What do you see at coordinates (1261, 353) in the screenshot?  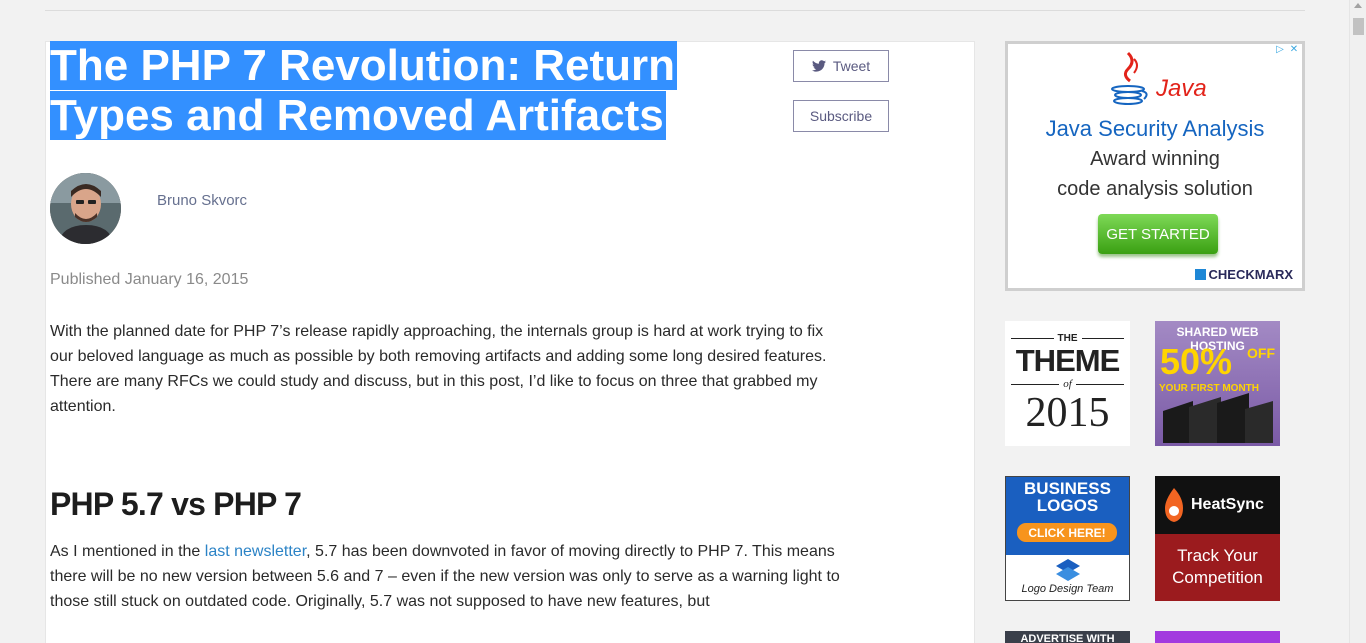 I see `hosting-ad-off: OFF` at bounding box center [1261, 353].